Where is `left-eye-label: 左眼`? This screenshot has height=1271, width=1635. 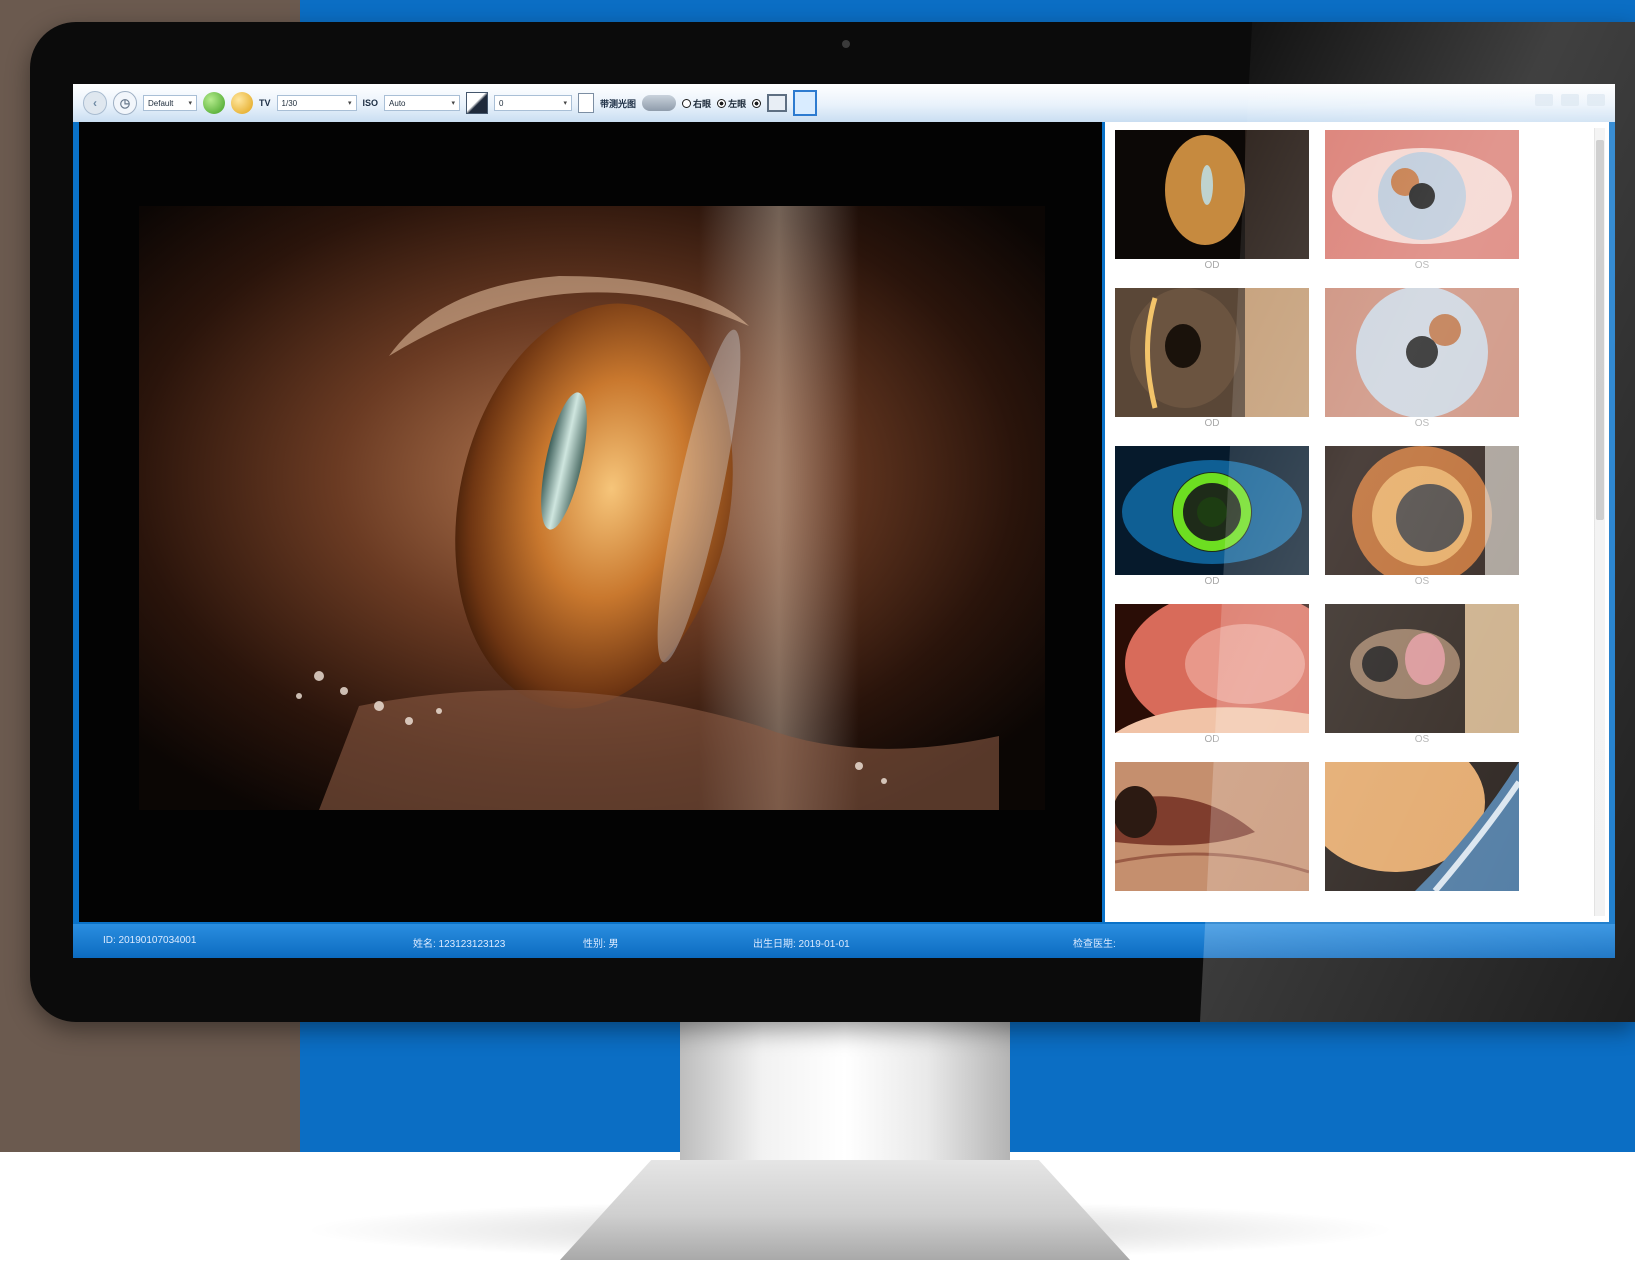 left-eye-label: 左眼 is located at coordinates (737, 103).